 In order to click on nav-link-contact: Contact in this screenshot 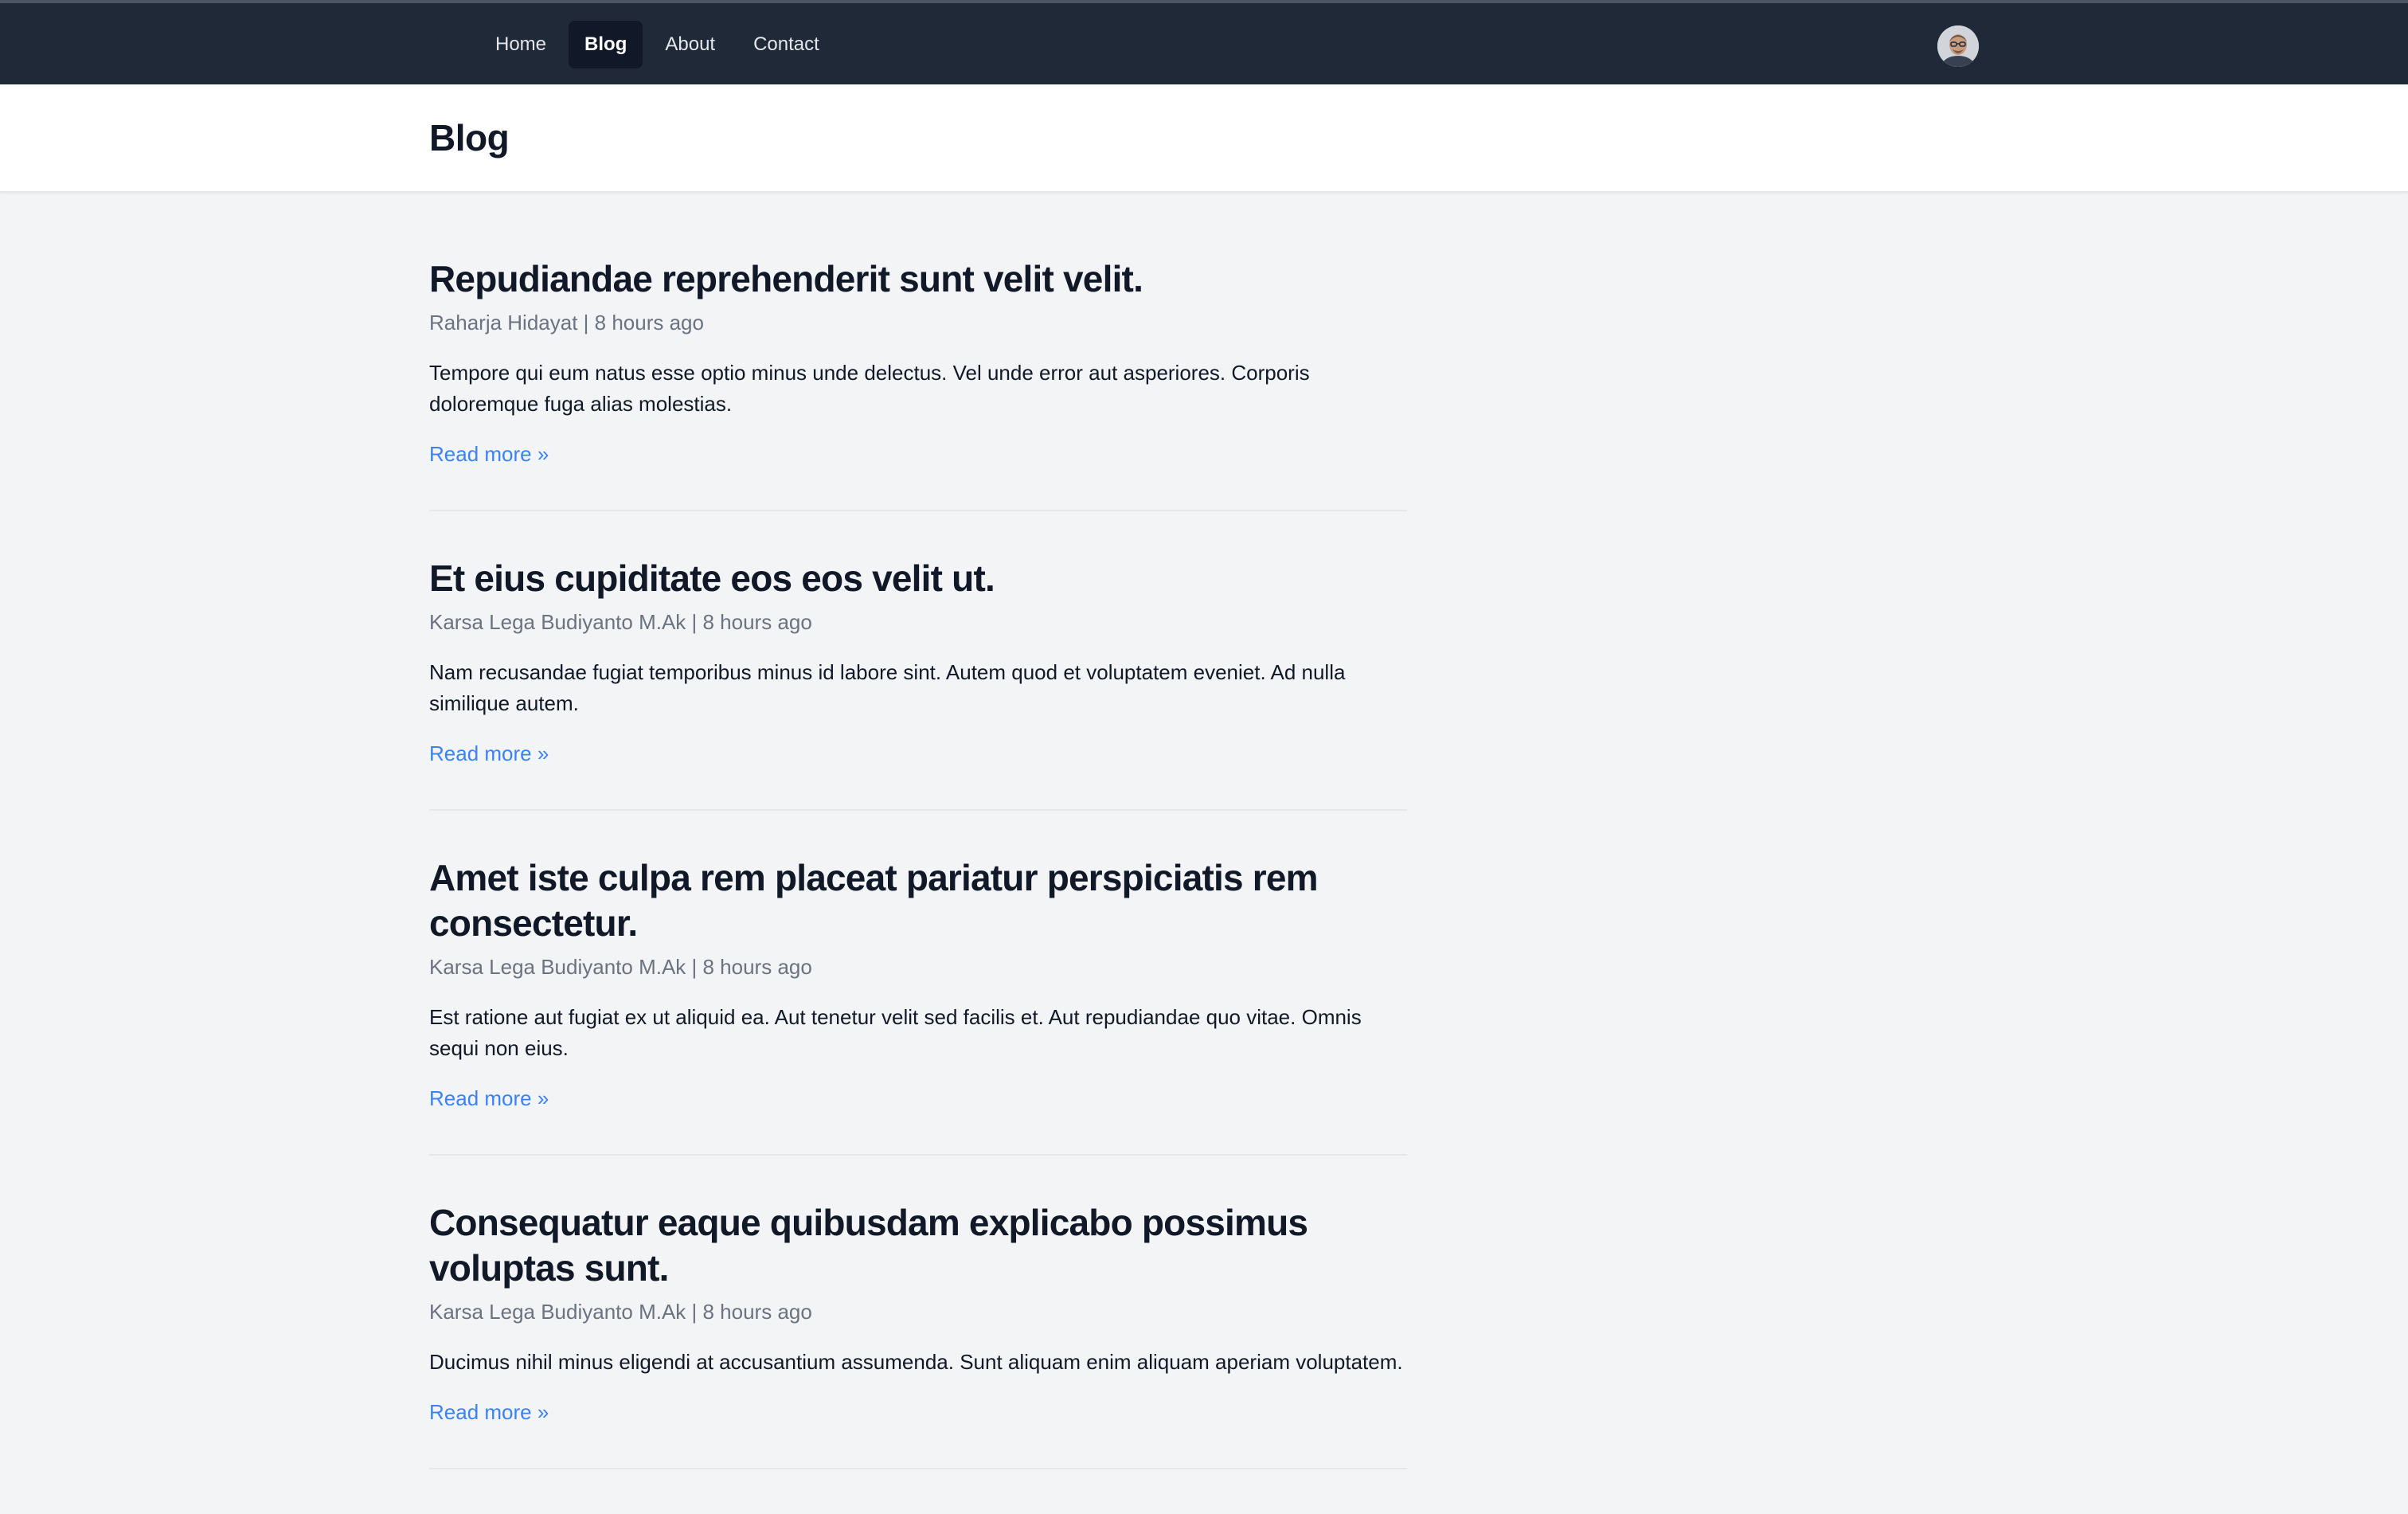, I will do `click(786, 44)`.